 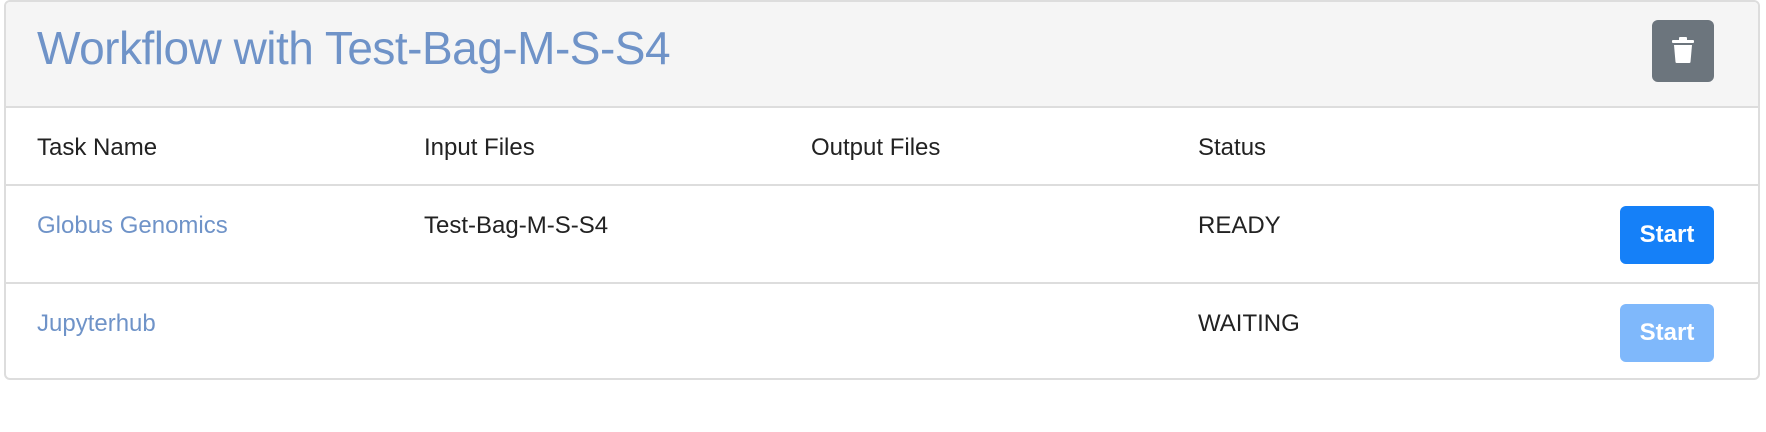 I want to click on status-cell: WAITING, so click(x=1249, y=323).